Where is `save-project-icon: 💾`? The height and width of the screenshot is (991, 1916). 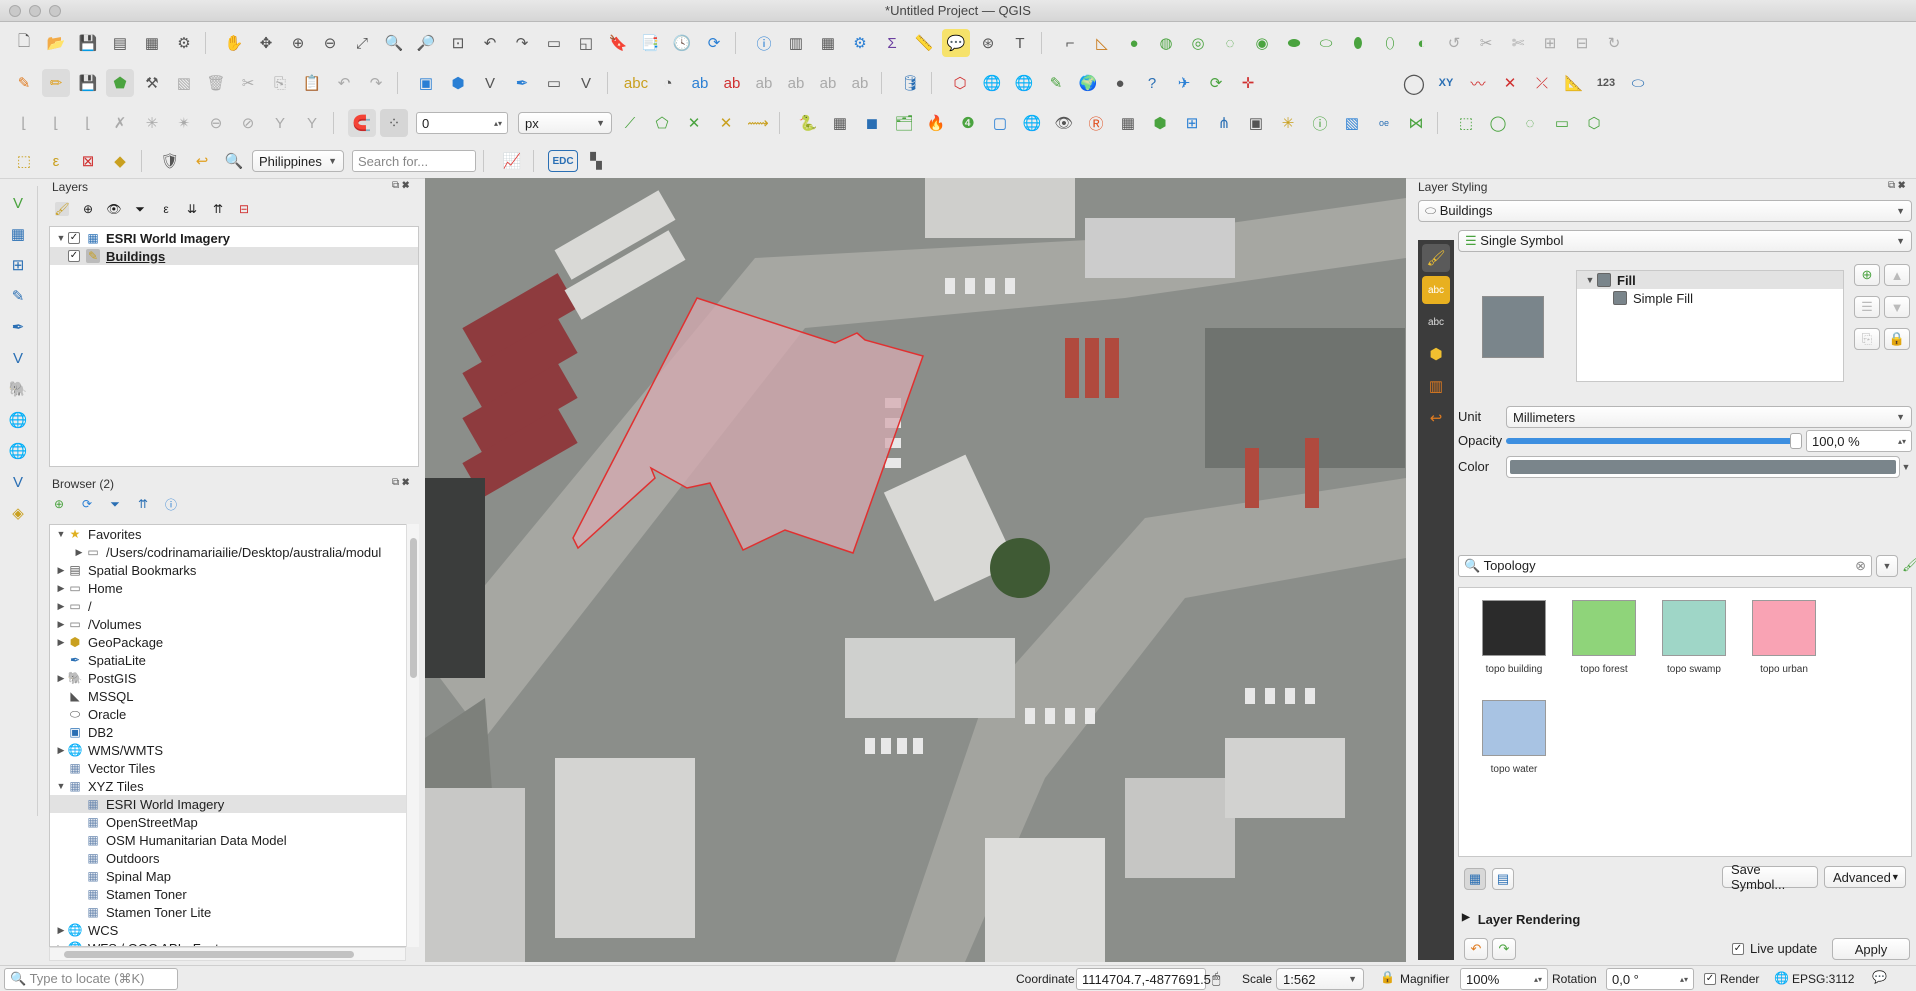 save-project-icon: 💾 is located at coordinates (88, 43).